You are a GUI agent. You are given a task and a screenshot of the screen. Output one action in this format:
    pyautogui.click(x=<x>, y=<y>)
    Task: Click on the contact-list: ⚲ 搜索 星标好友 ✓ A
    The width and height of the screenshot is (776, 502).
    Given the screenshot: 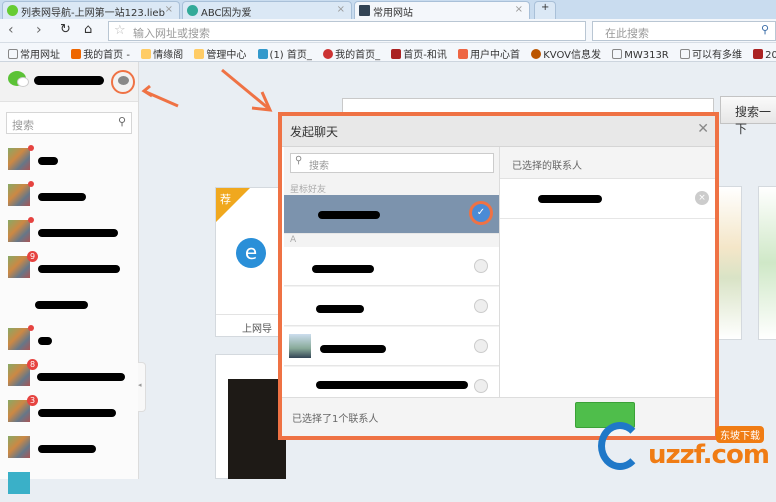 What is the action you would take?
    pyautogui.click(x=392, y=272)
    